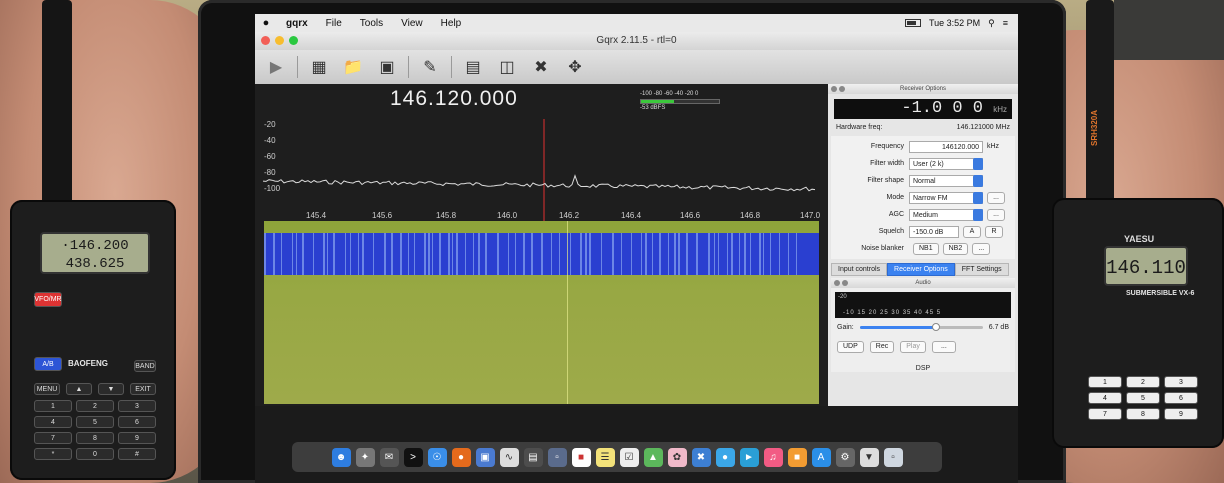  Describe the element at coordinates (913, 347) in the screenshot. I see `play-button: Play` at that location.